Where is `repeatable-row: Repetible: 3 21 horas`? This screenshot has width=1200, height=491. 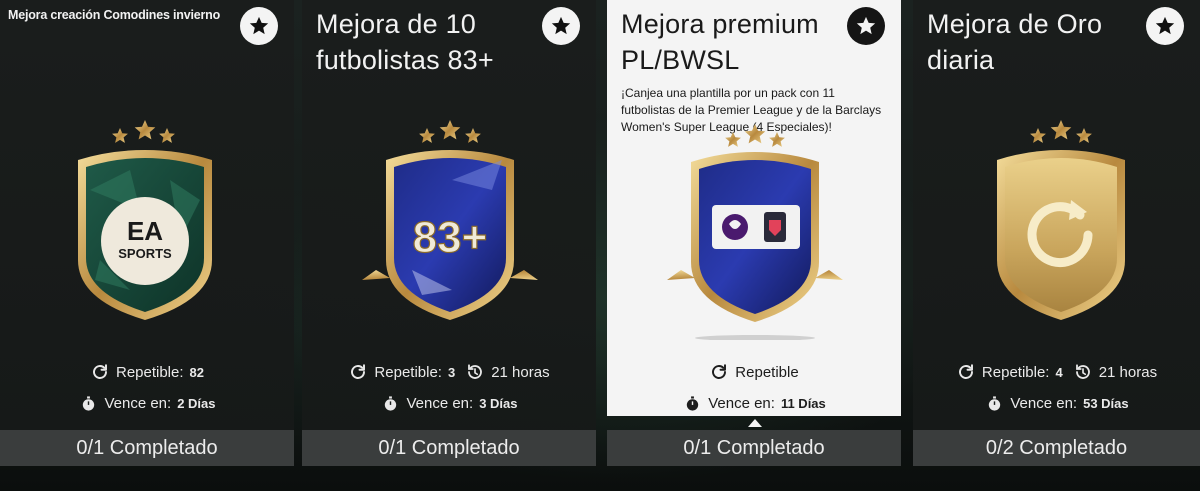
repeatable-row: Repetible: 3 21 horas is located at coordinates (449, 372).